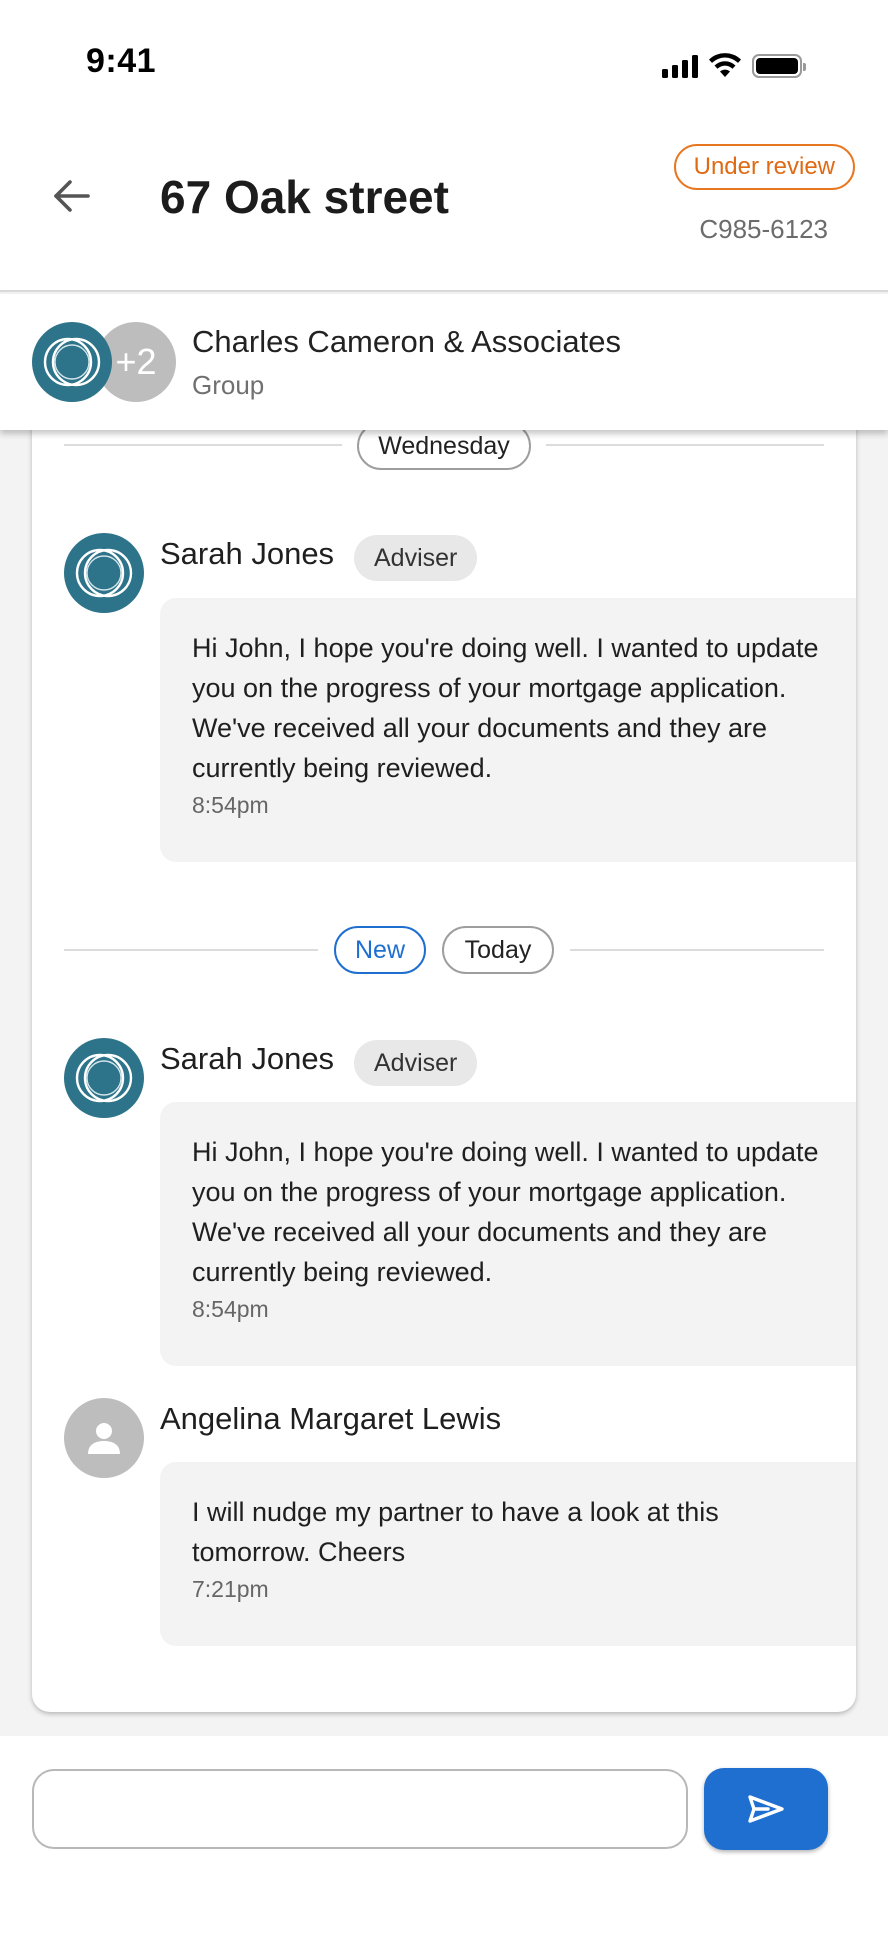  Describe the element at coordinates (764, 167) in the screenshot. I see `status-badge: Under review` at that location.